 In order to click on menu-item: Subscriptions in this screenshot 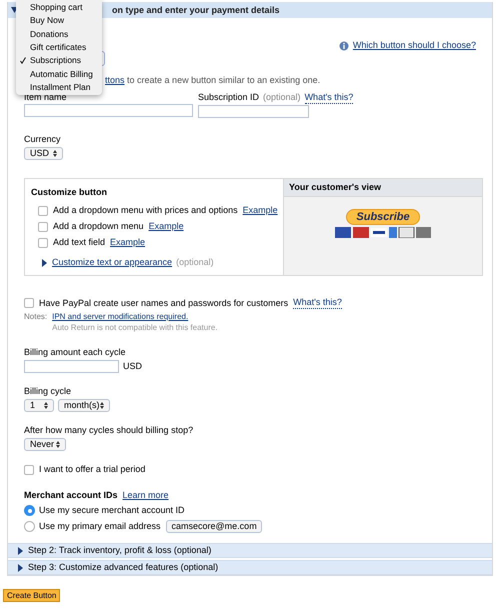, I will do `click(59, 61)`.